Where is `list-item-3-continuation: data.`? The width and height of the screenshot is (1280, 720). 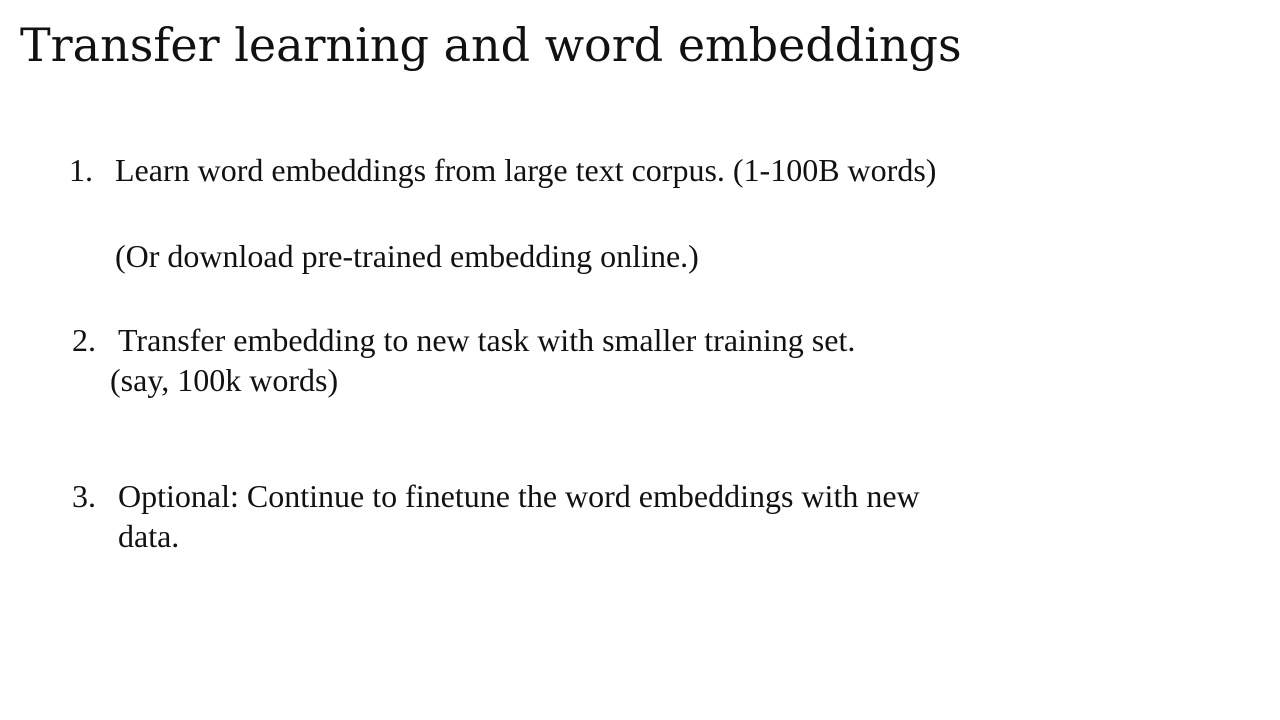
list-item-3-continuation: data. is located at coordinates (149, 536).